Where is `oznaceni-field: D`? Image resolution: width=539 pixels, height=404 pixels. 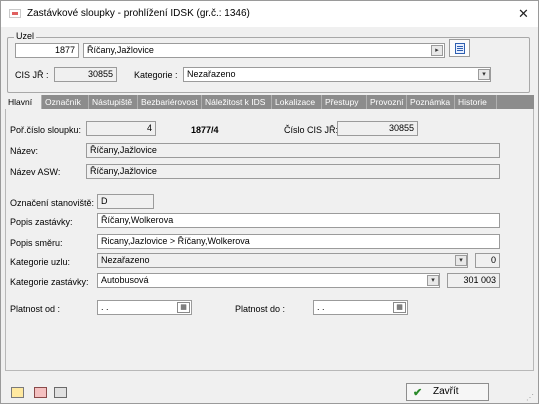 oznaceni-field: D is located at coordinates (125, 201).